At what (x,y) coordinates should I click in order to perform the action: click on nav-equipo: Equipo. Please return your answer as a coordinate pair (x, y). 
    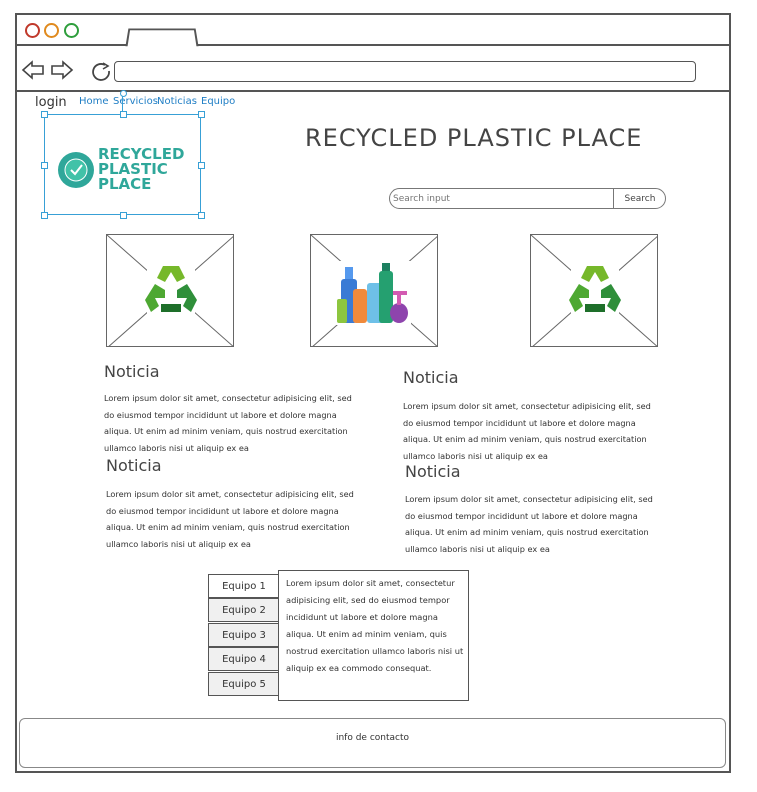
    Looking at the image, I should click on (218, 101).